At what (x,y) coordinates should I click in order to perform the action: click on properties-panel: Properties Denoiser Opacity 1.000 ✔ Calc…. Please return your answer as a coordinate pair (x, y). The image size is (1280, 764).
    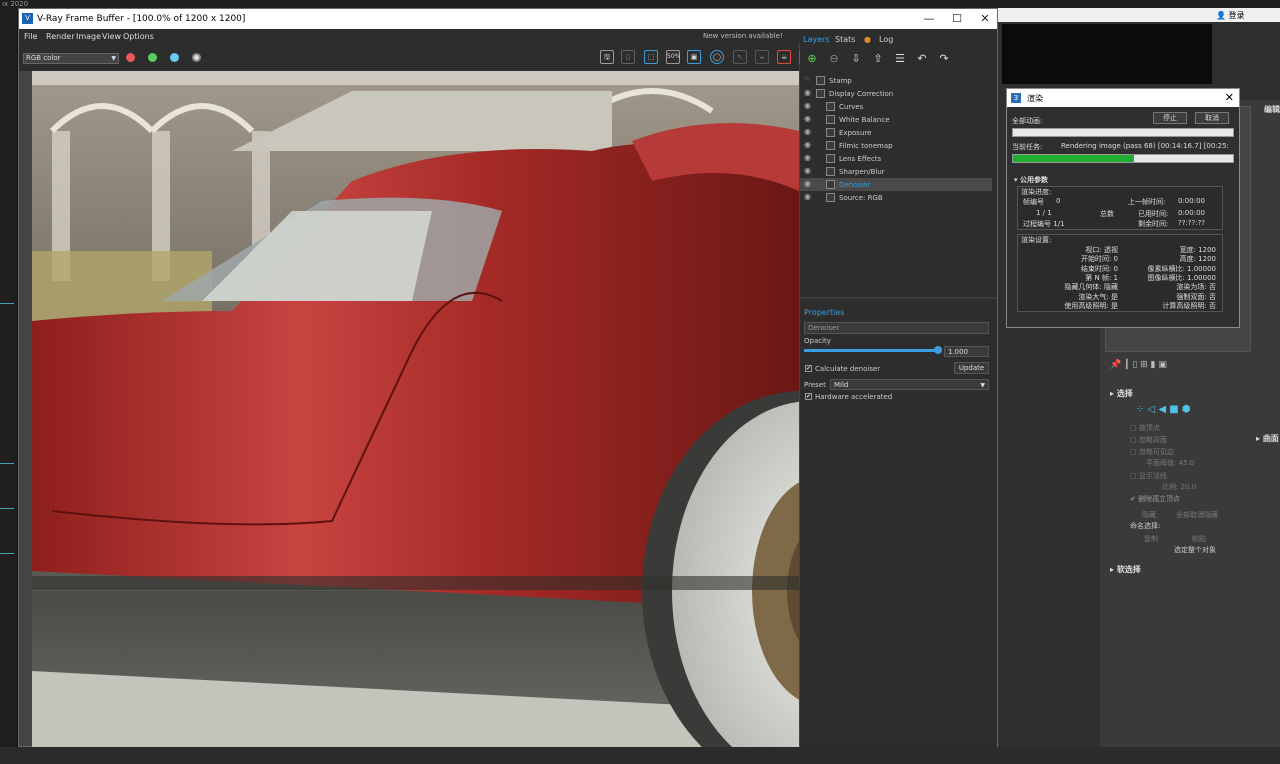
    Looking at the image, I should click on (898, 534).